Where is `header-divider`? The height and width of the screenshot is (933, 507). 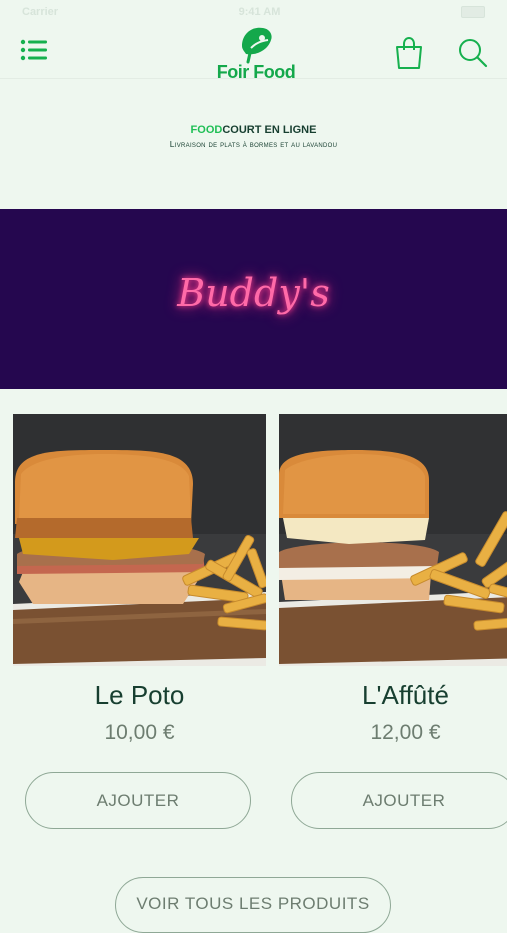
header-divider is located at coordinates (253, 78).